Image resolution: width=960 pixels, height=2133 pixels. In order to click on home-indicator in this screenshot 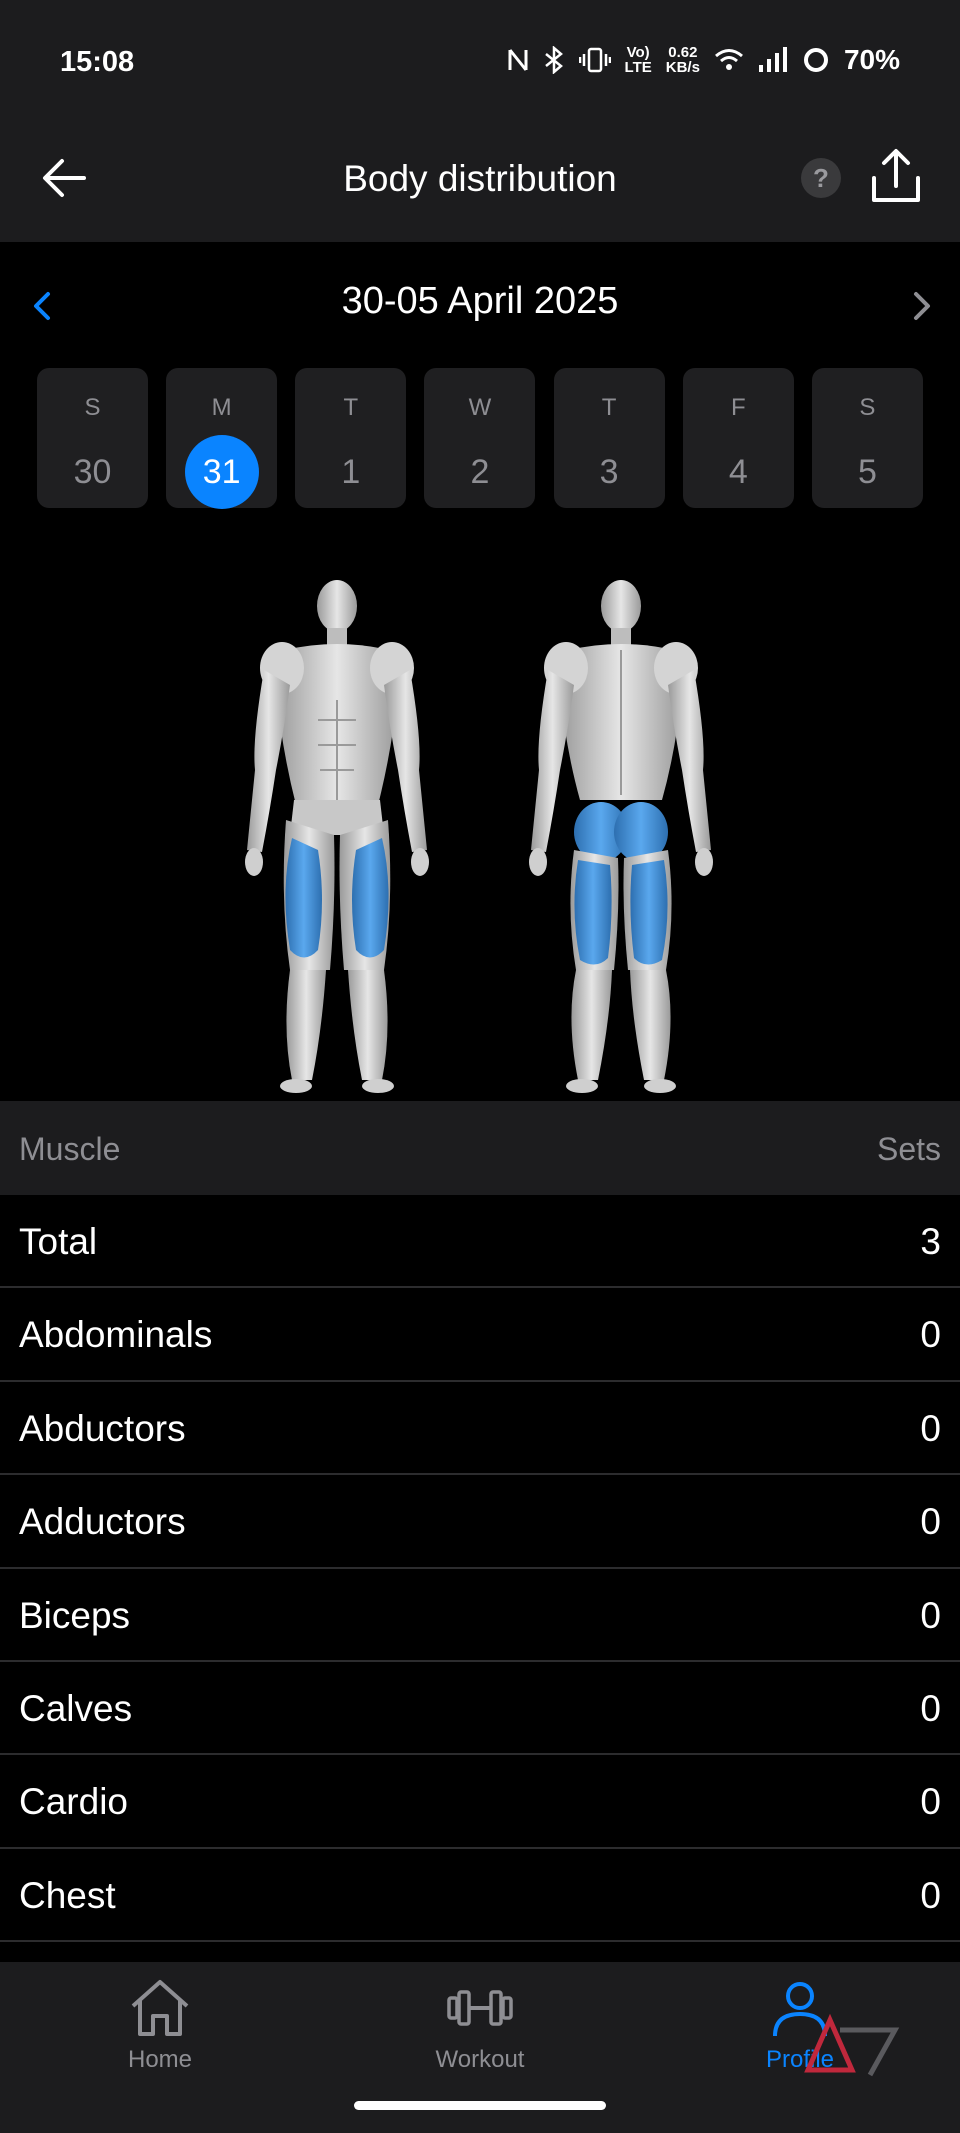, I will do `click(480, 2105)`.